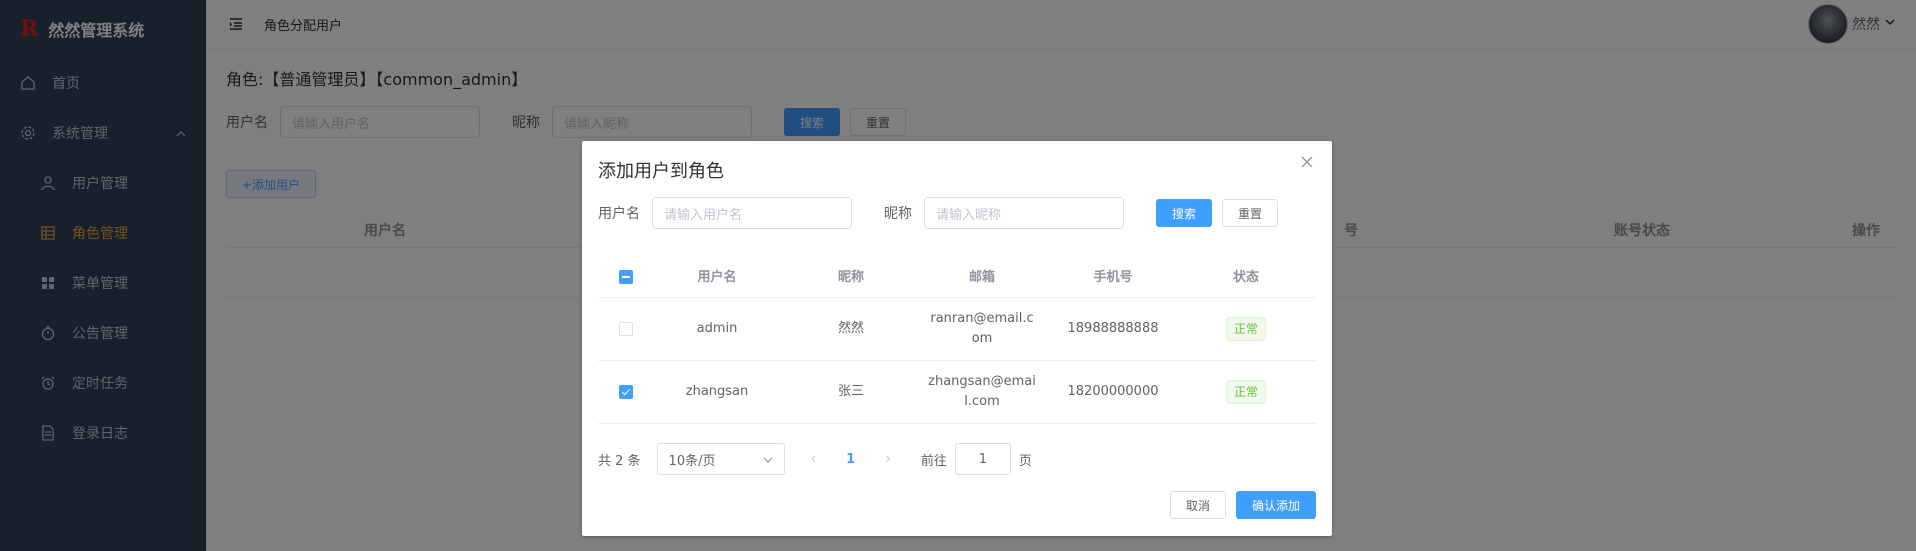 Image resolution: width=1916 pixels, height=551 pixels. I want to click on dialog-username-input: 请输入用户名, so click(752, 213).